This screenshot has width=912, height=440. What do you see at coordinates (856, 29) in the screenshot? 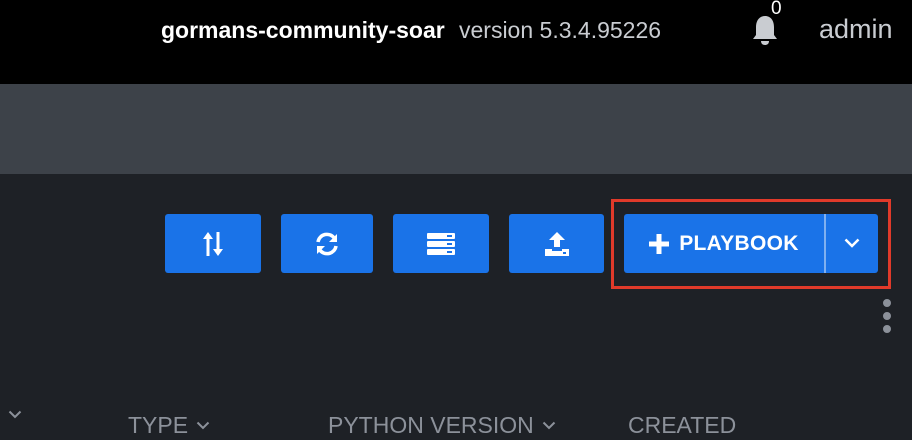
I see `user-menu: admin` at bounding box center [856, 29].